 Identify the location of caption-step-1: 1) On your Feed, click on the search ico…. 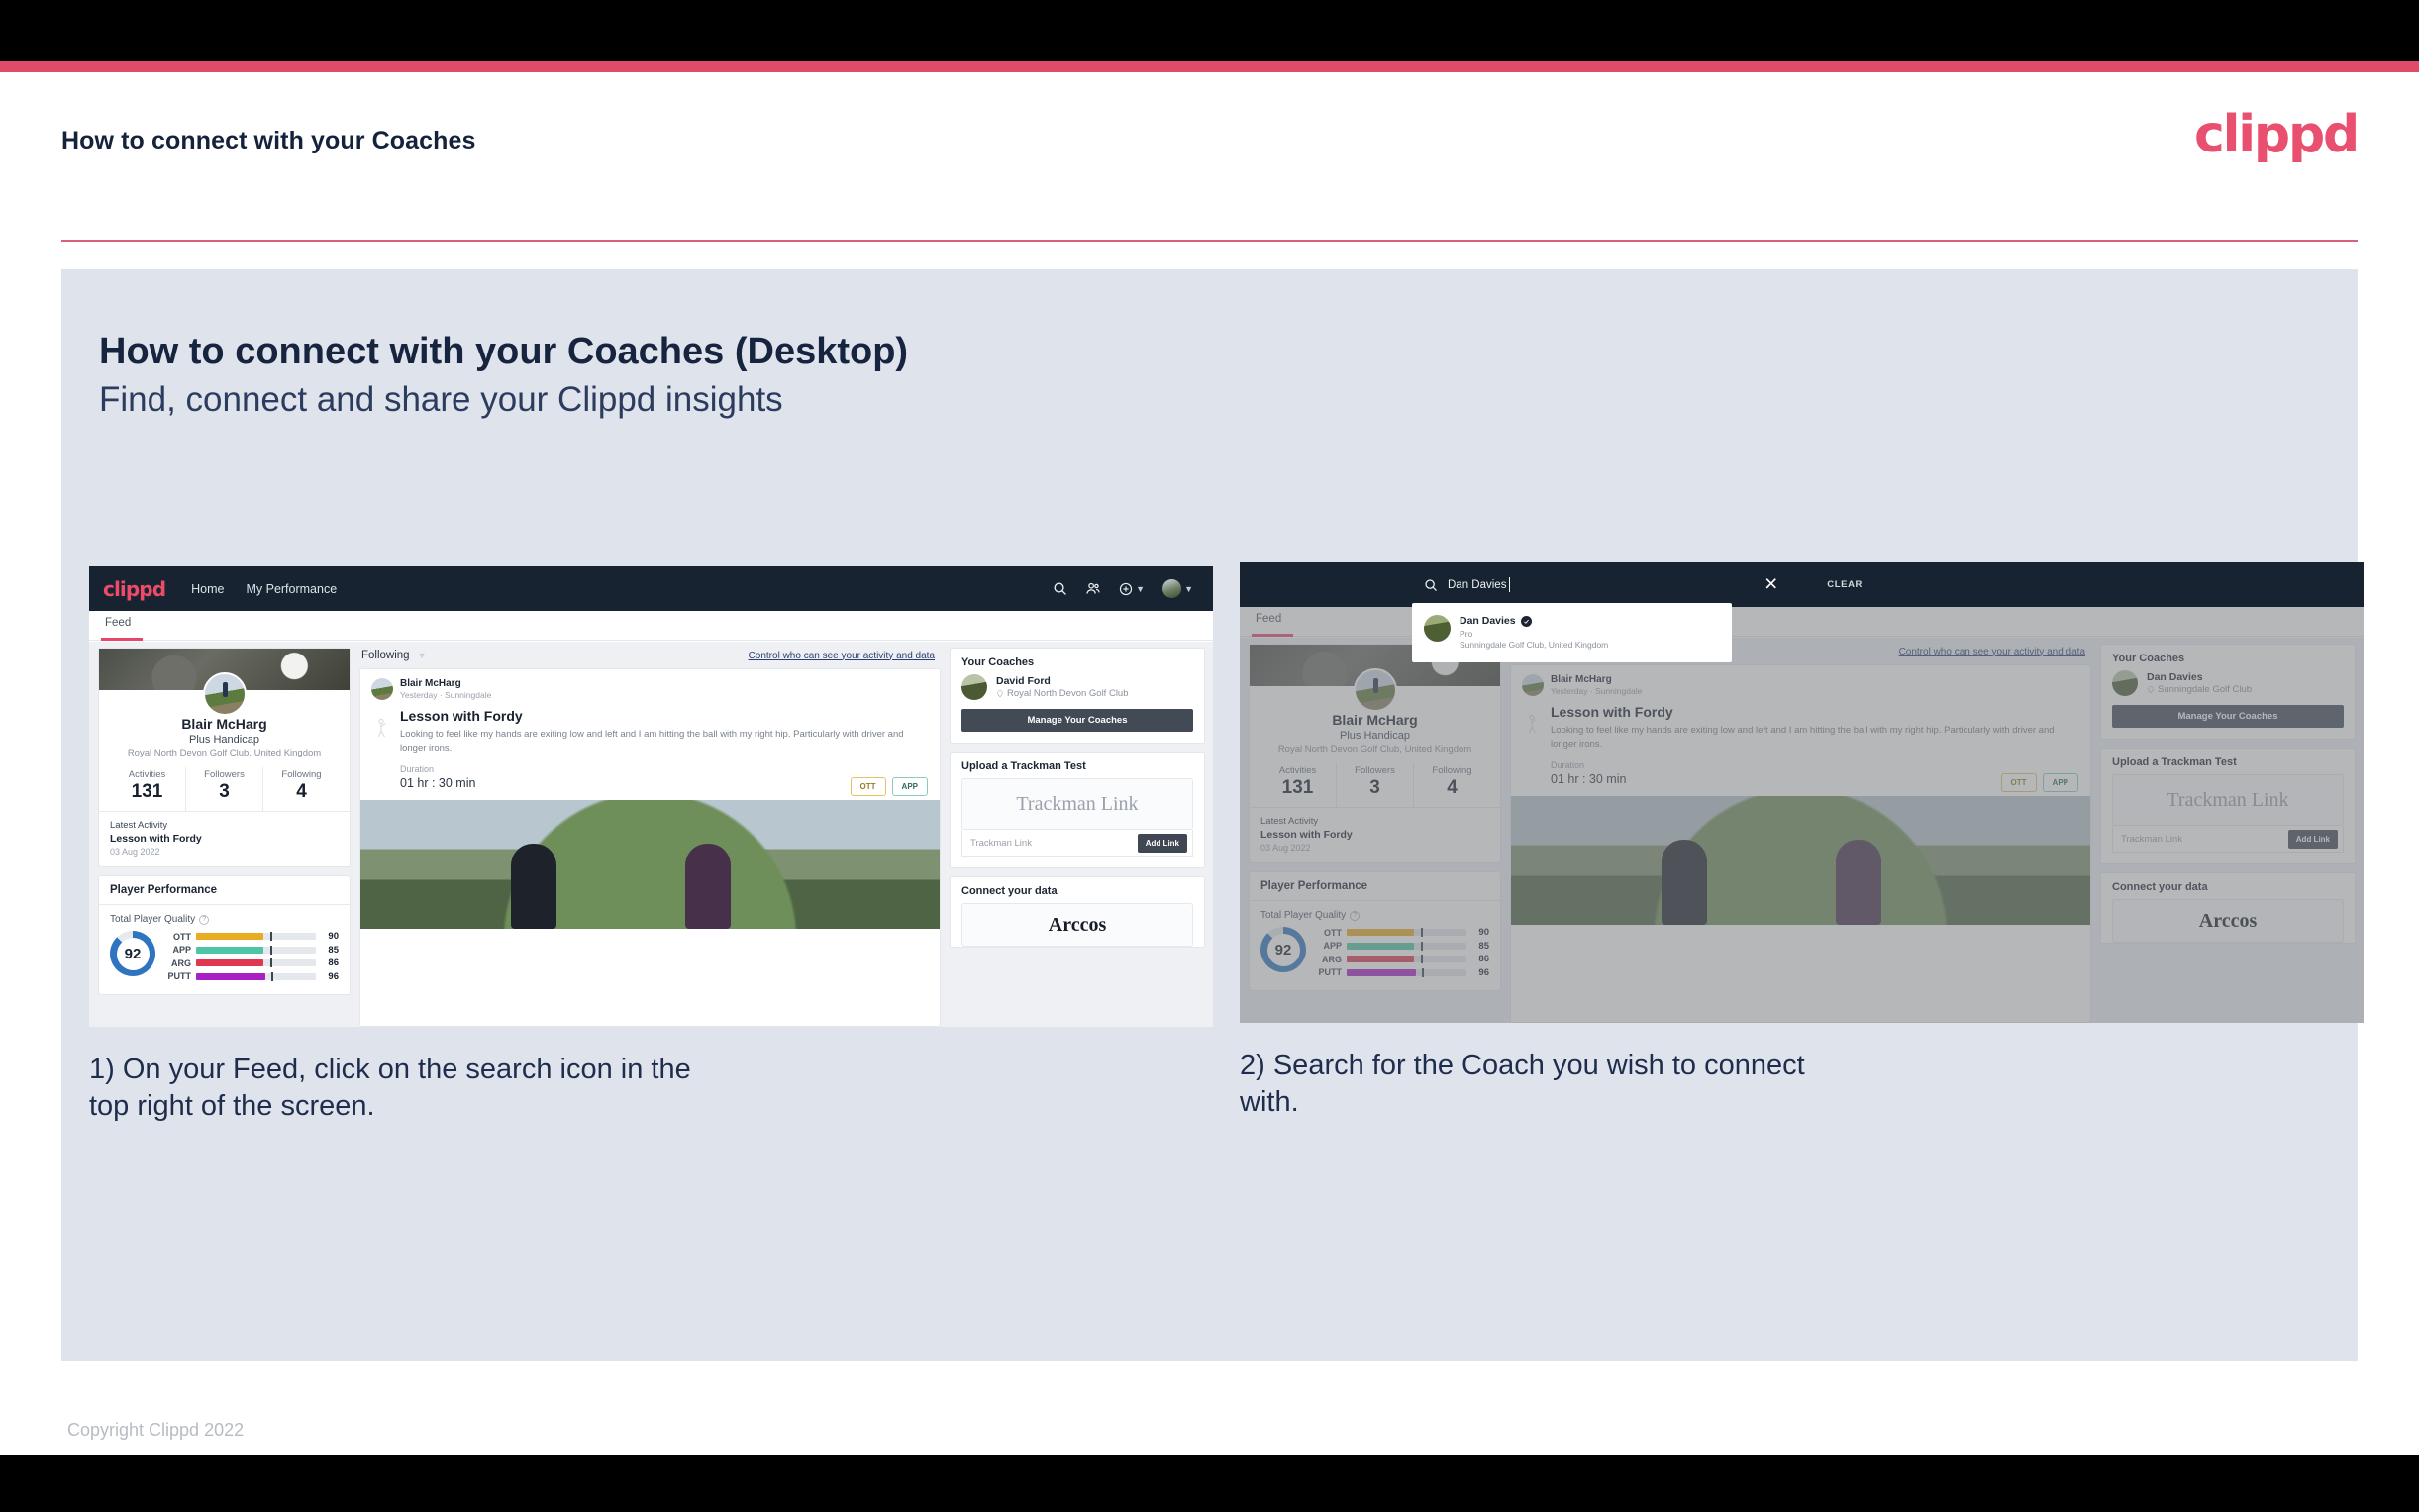
(390, 1088).